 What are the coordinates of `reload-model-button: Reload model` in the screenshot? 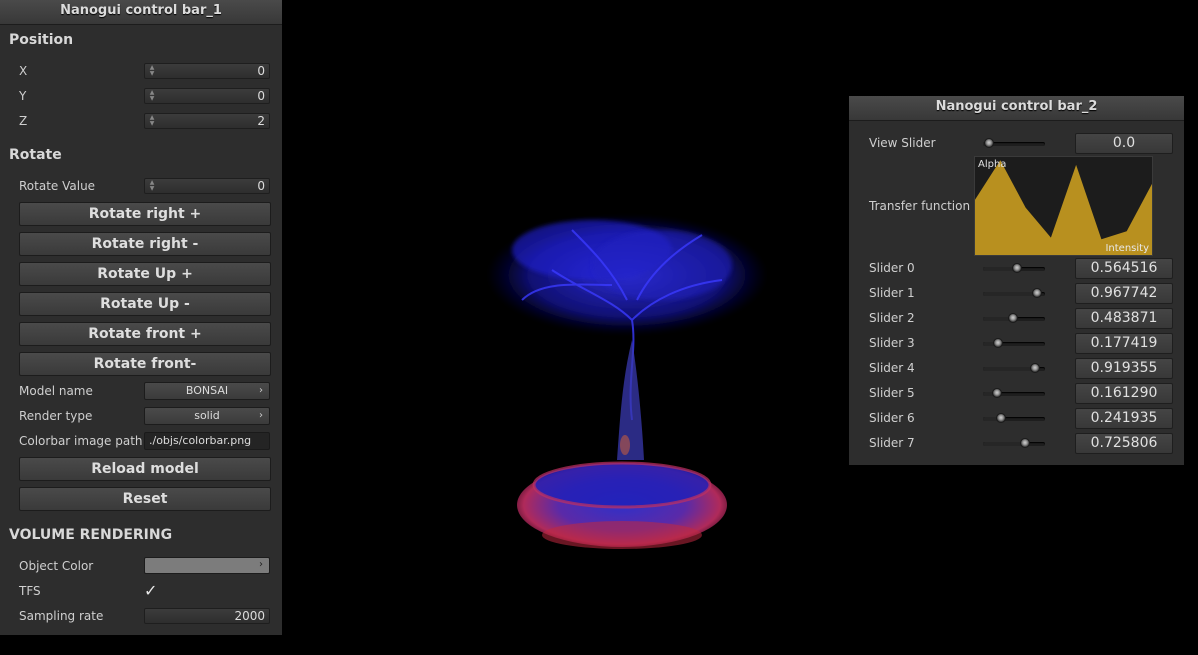 It's located at (145, 469).